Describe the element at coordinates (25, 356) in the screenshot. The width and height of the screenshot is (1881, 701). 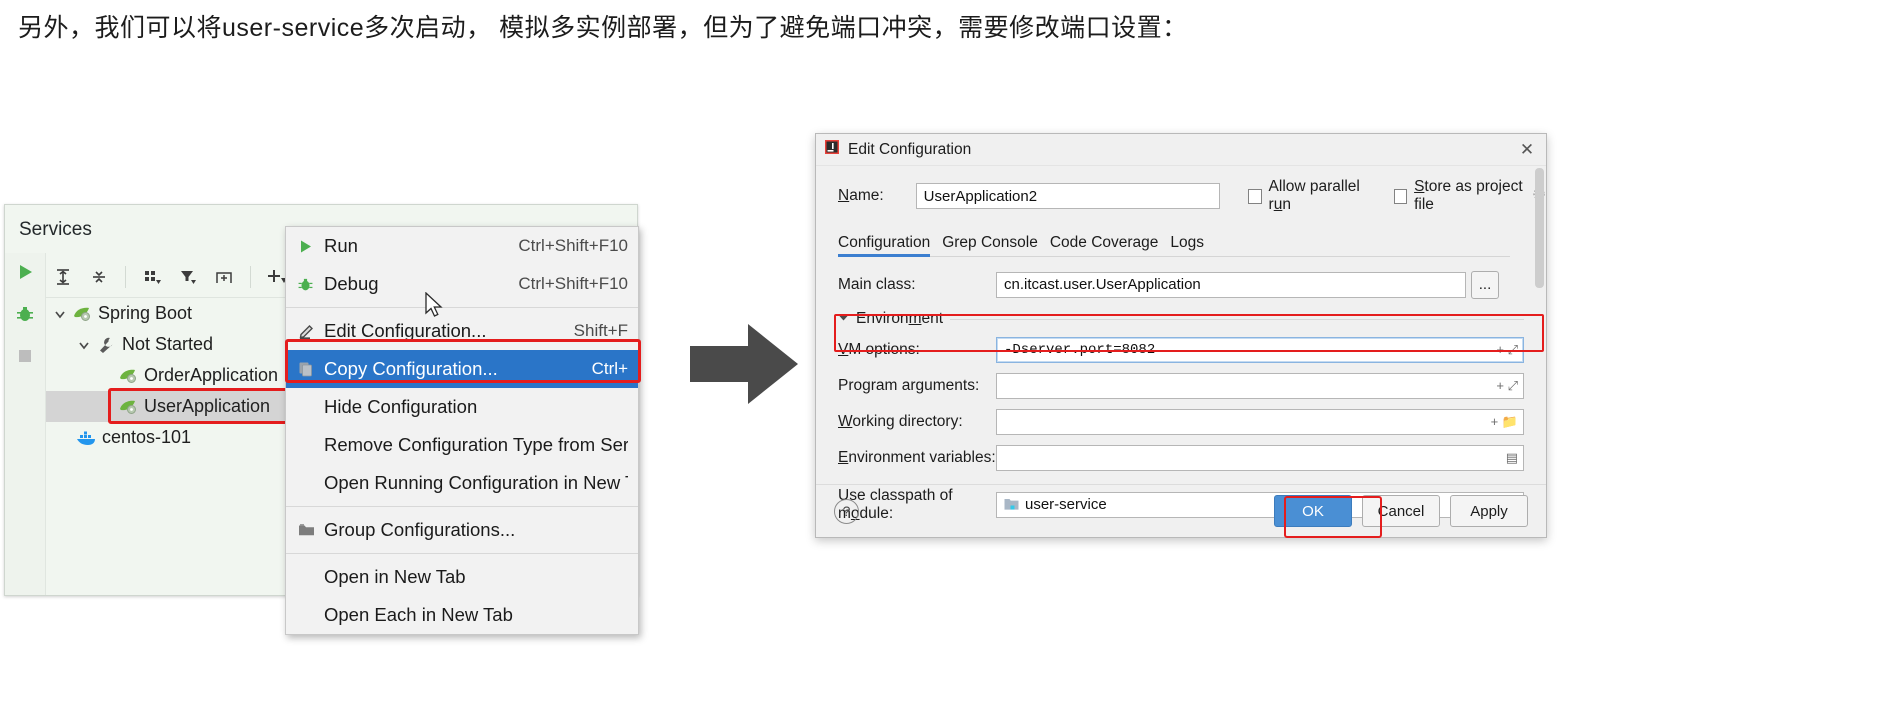
I see `stop-icon` at that location.